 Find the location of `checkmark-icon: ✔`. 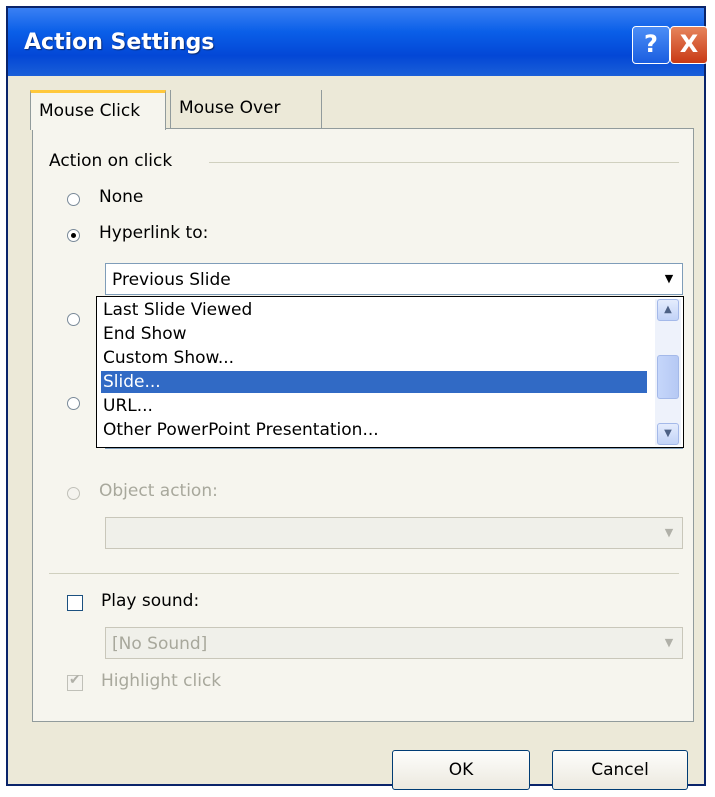

checkmark-icon: ✔ is located at coordinates (75, 680).